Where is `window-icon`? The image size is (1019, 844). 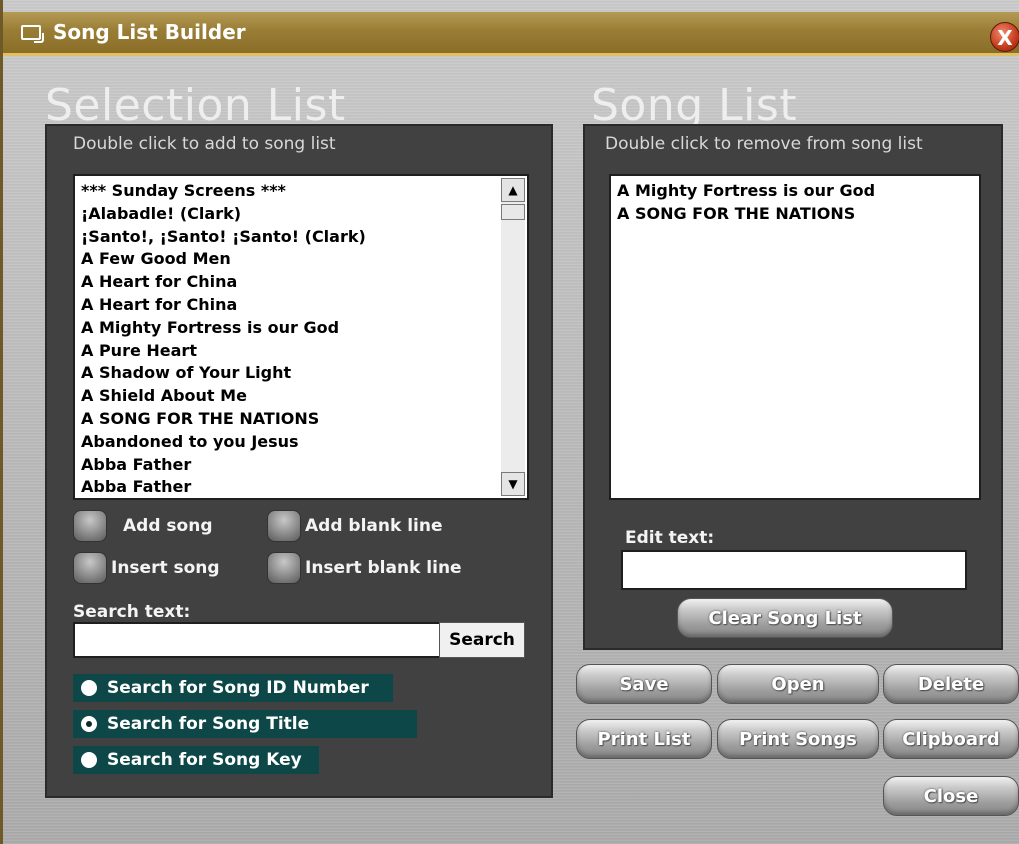
window-icon is located at coordinates (32, 34).